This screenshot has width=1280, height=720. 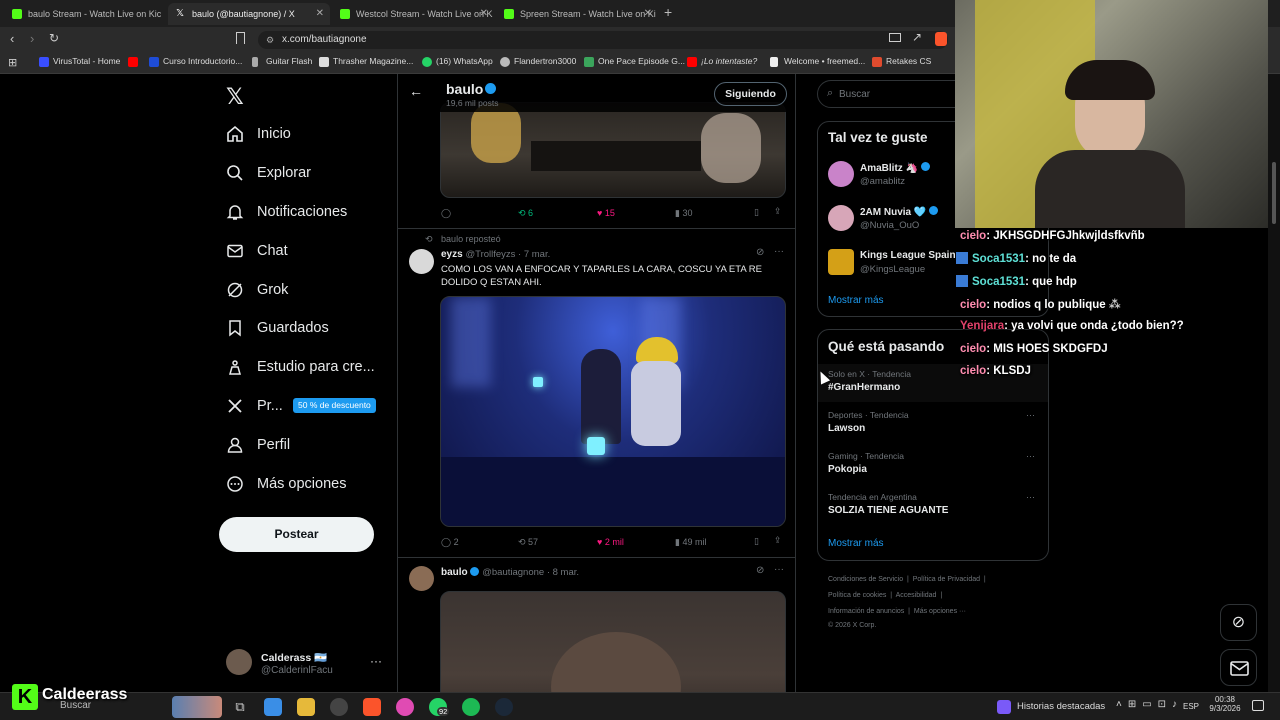 I want to click on suggestion-name: AmaBlitz 🦄, so click(x=895, y=168).